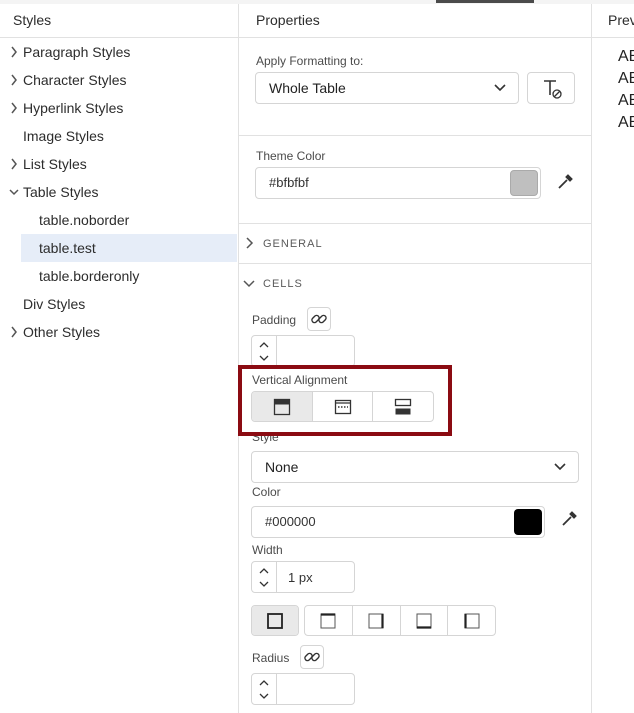  Describe the element at coordinates (119, 21) in the screenshot. I see `styles-panel-title: Styles` at that location.